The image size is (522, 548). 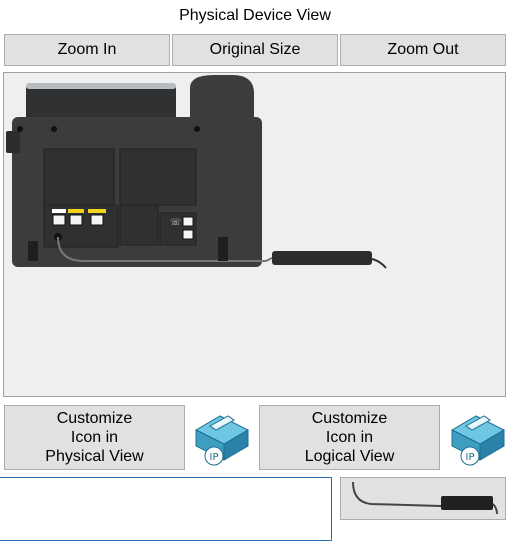 I want to click on window-title: Physical Device View, so click(x=255, y=15).